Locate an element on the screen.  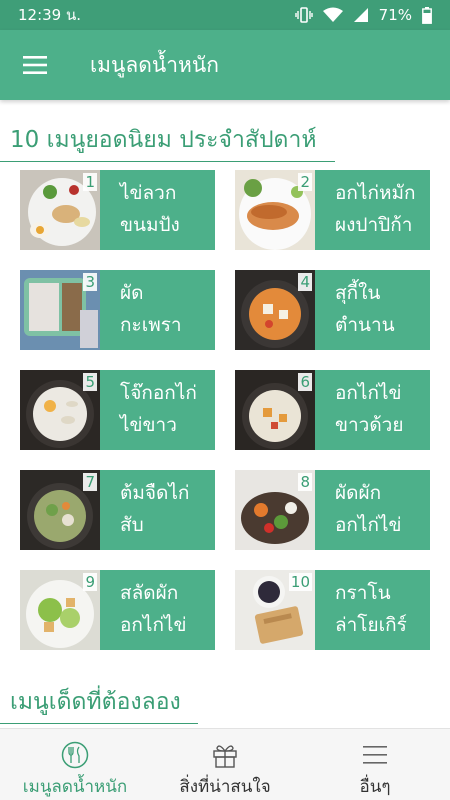
menu-name-line1: อกไก่หมัก is located at coordinates (375, 193).